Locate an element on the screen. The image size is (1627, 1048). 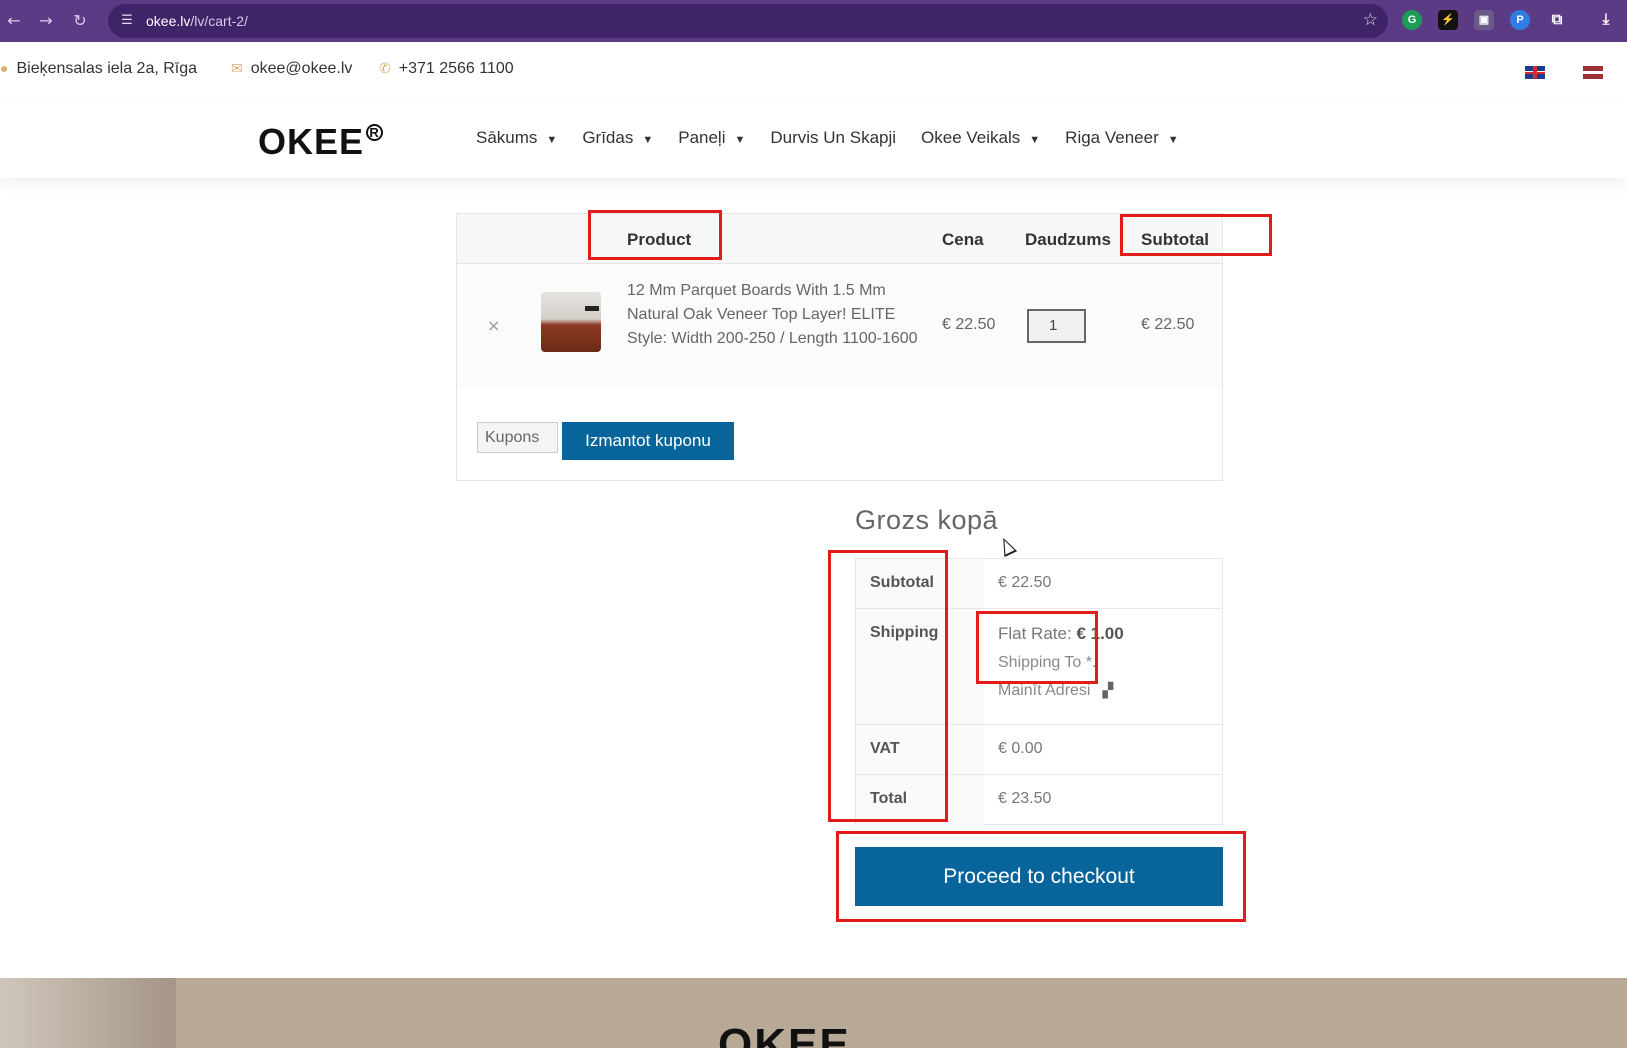
item-price: € 22.50 is located at coordinates (969, 324).